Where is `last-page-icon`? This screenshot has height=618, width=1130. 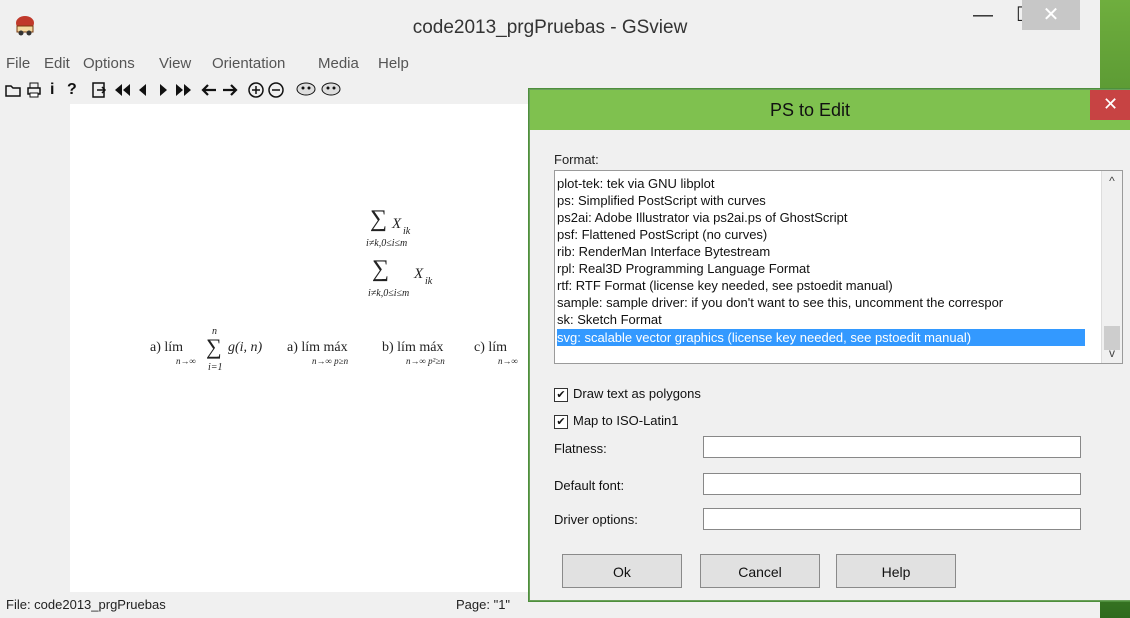 last-page-icon is located at coordinates (184, 90).